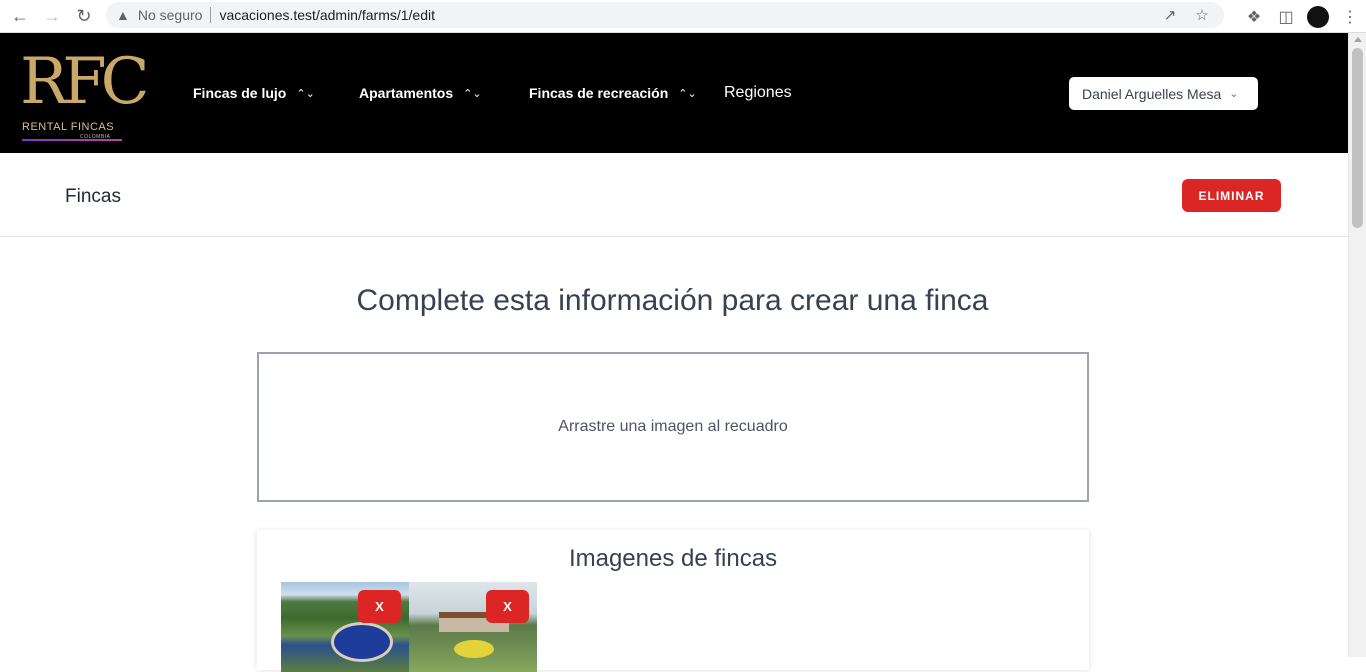 Image resolution: width=1366 pixels, height=672 pixels. Describe the element at coordinates (1318, 16) in the screenshot. I see `profile-avatar` at that location.